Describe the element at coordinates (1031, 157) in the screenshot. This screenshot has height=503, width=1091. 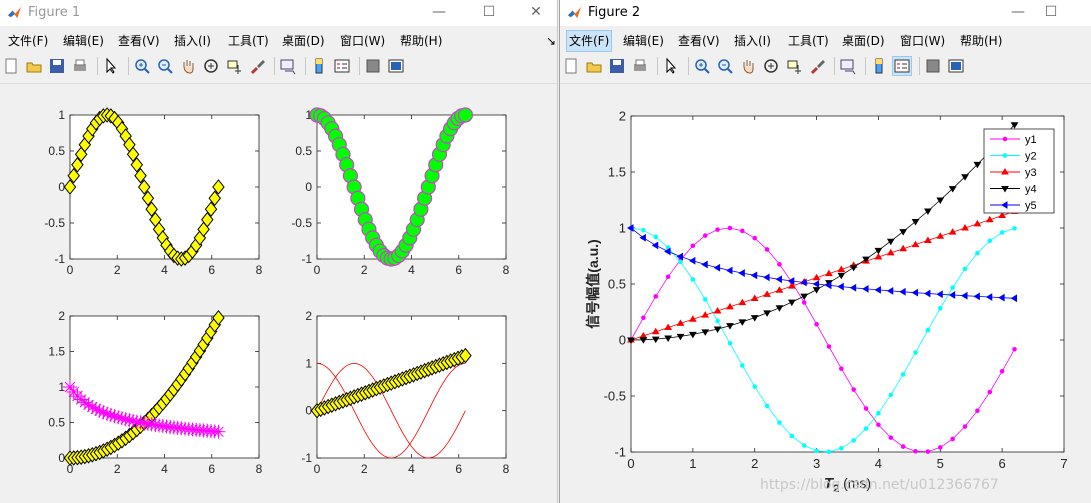
I see `legend-label: y2` at that location.